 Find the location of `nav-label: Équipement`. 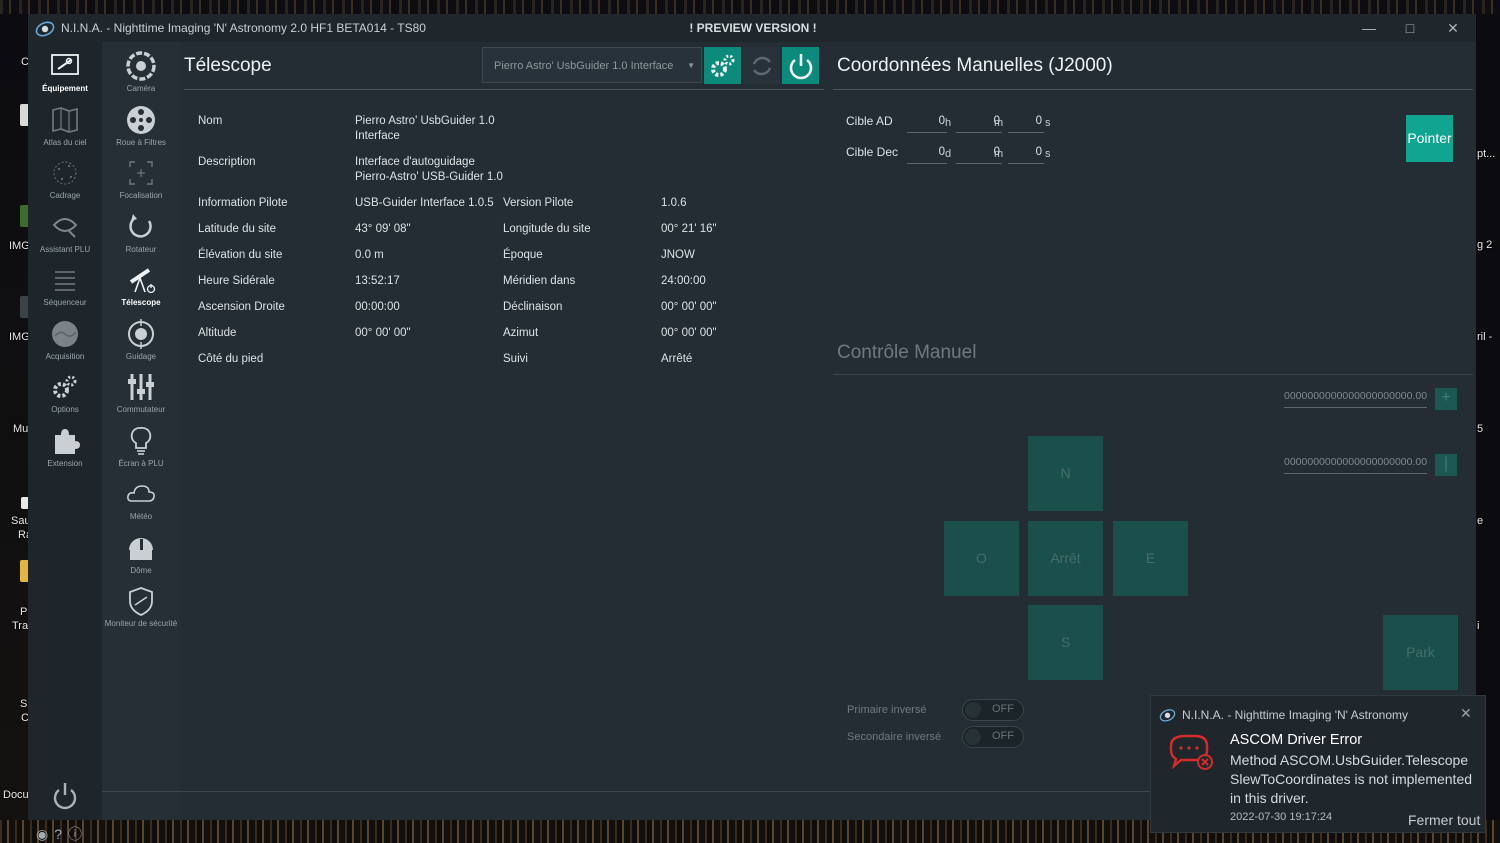

nav-label: Équipement is located at coordinates (65, 88).